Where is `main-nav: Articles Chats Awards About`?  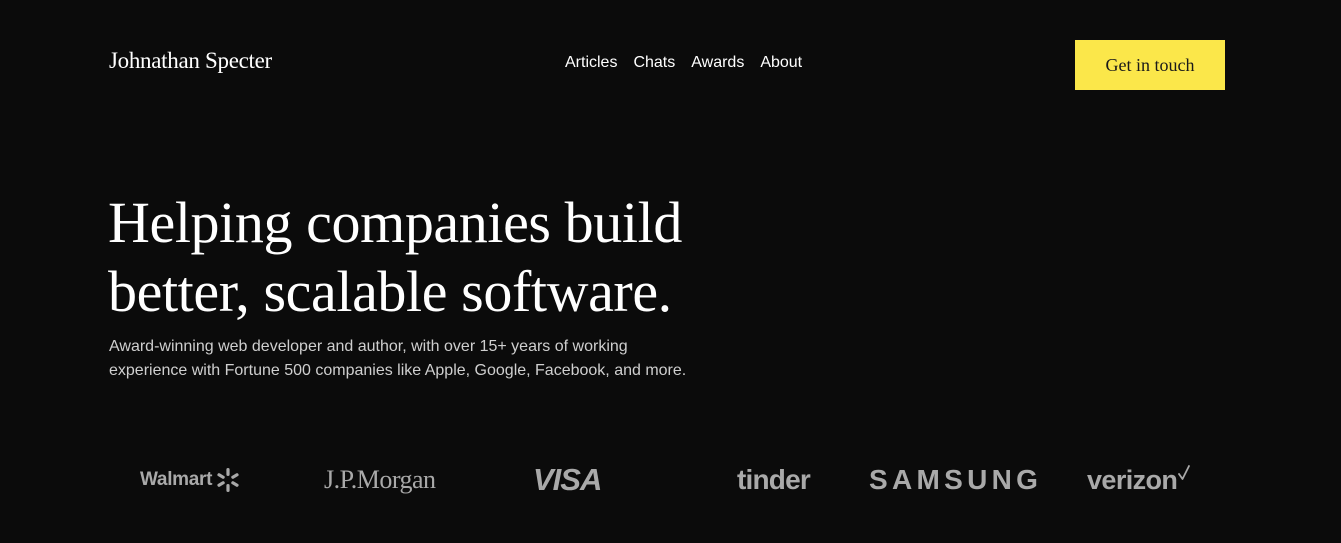 main-nav: Articles Chats Awards About is located at coordinates (683, 63).